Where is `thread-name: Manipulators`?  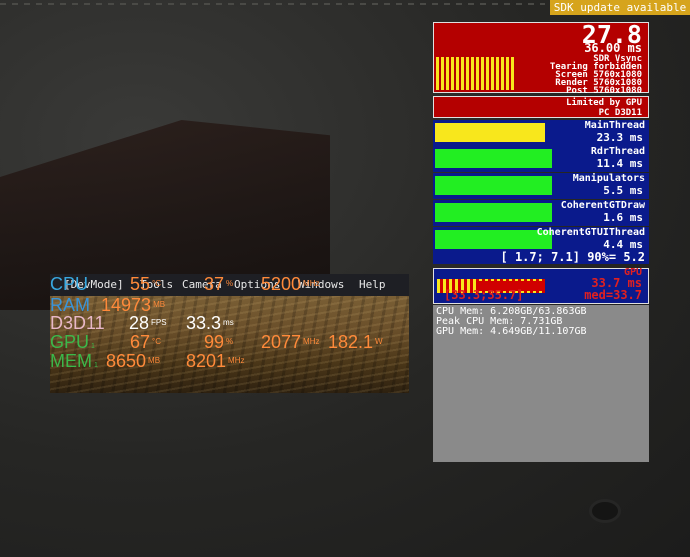
thread-name: Manipulators is located at coordinates (608, 178).